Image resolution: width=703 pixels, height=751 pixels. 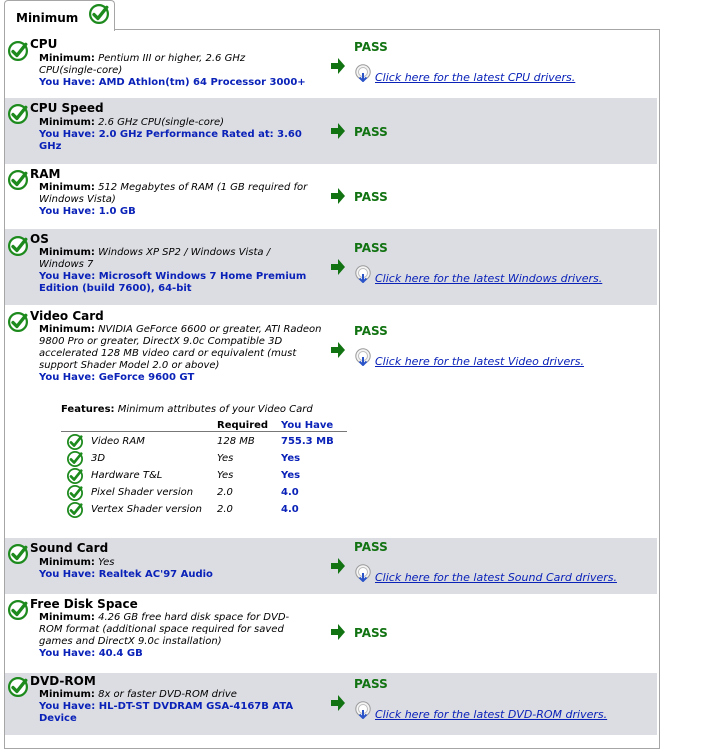 What do you see at coordinates (211, 510) in the screenshot?
I see `feature-row: Vertex Shader version 2.0 4.0` at bounding box center [211, 510].